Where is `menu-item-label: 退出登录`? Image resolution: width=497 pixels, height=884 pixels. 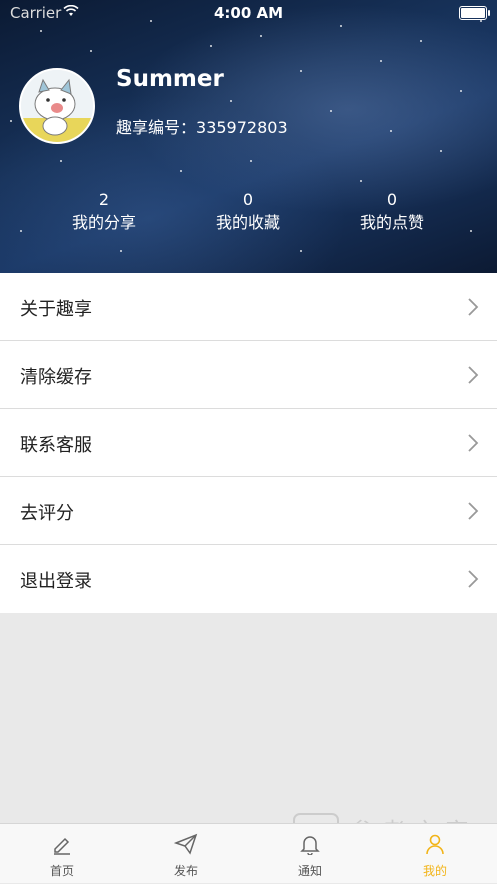
menu-item-label: 退出登录 is located at coordinates (56, 581).